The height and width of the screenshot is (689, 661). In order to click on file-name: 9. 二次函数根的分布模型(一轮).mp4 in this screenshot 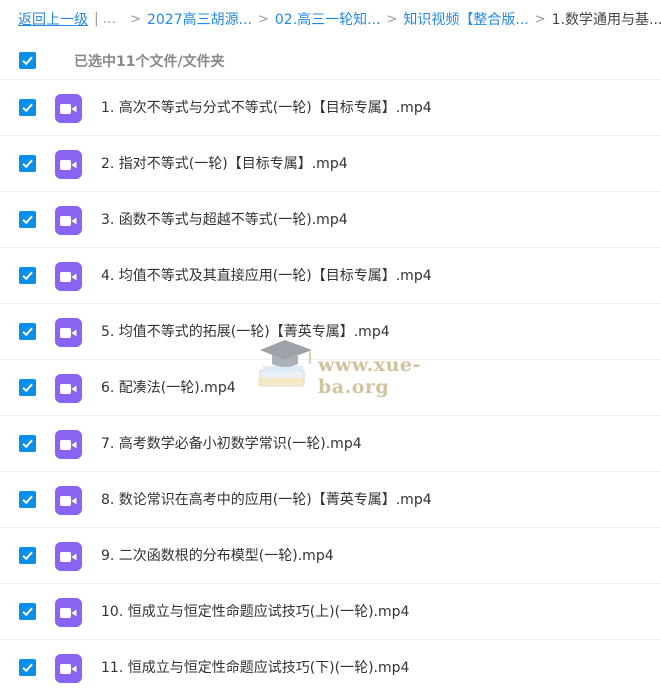, I will do `click(217, 556)`.